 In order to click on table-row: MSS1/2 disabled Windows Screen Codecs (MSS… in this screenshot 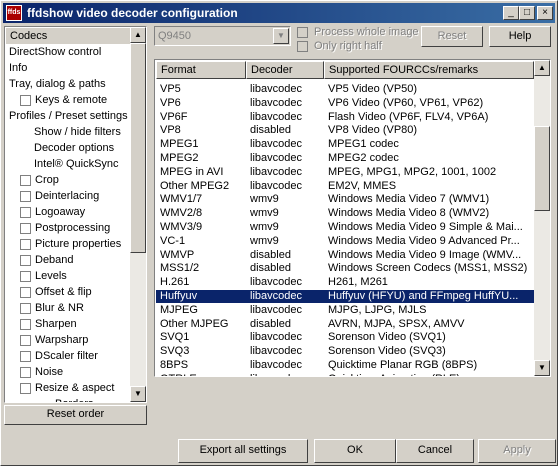, I will do `click(345, 268)`.